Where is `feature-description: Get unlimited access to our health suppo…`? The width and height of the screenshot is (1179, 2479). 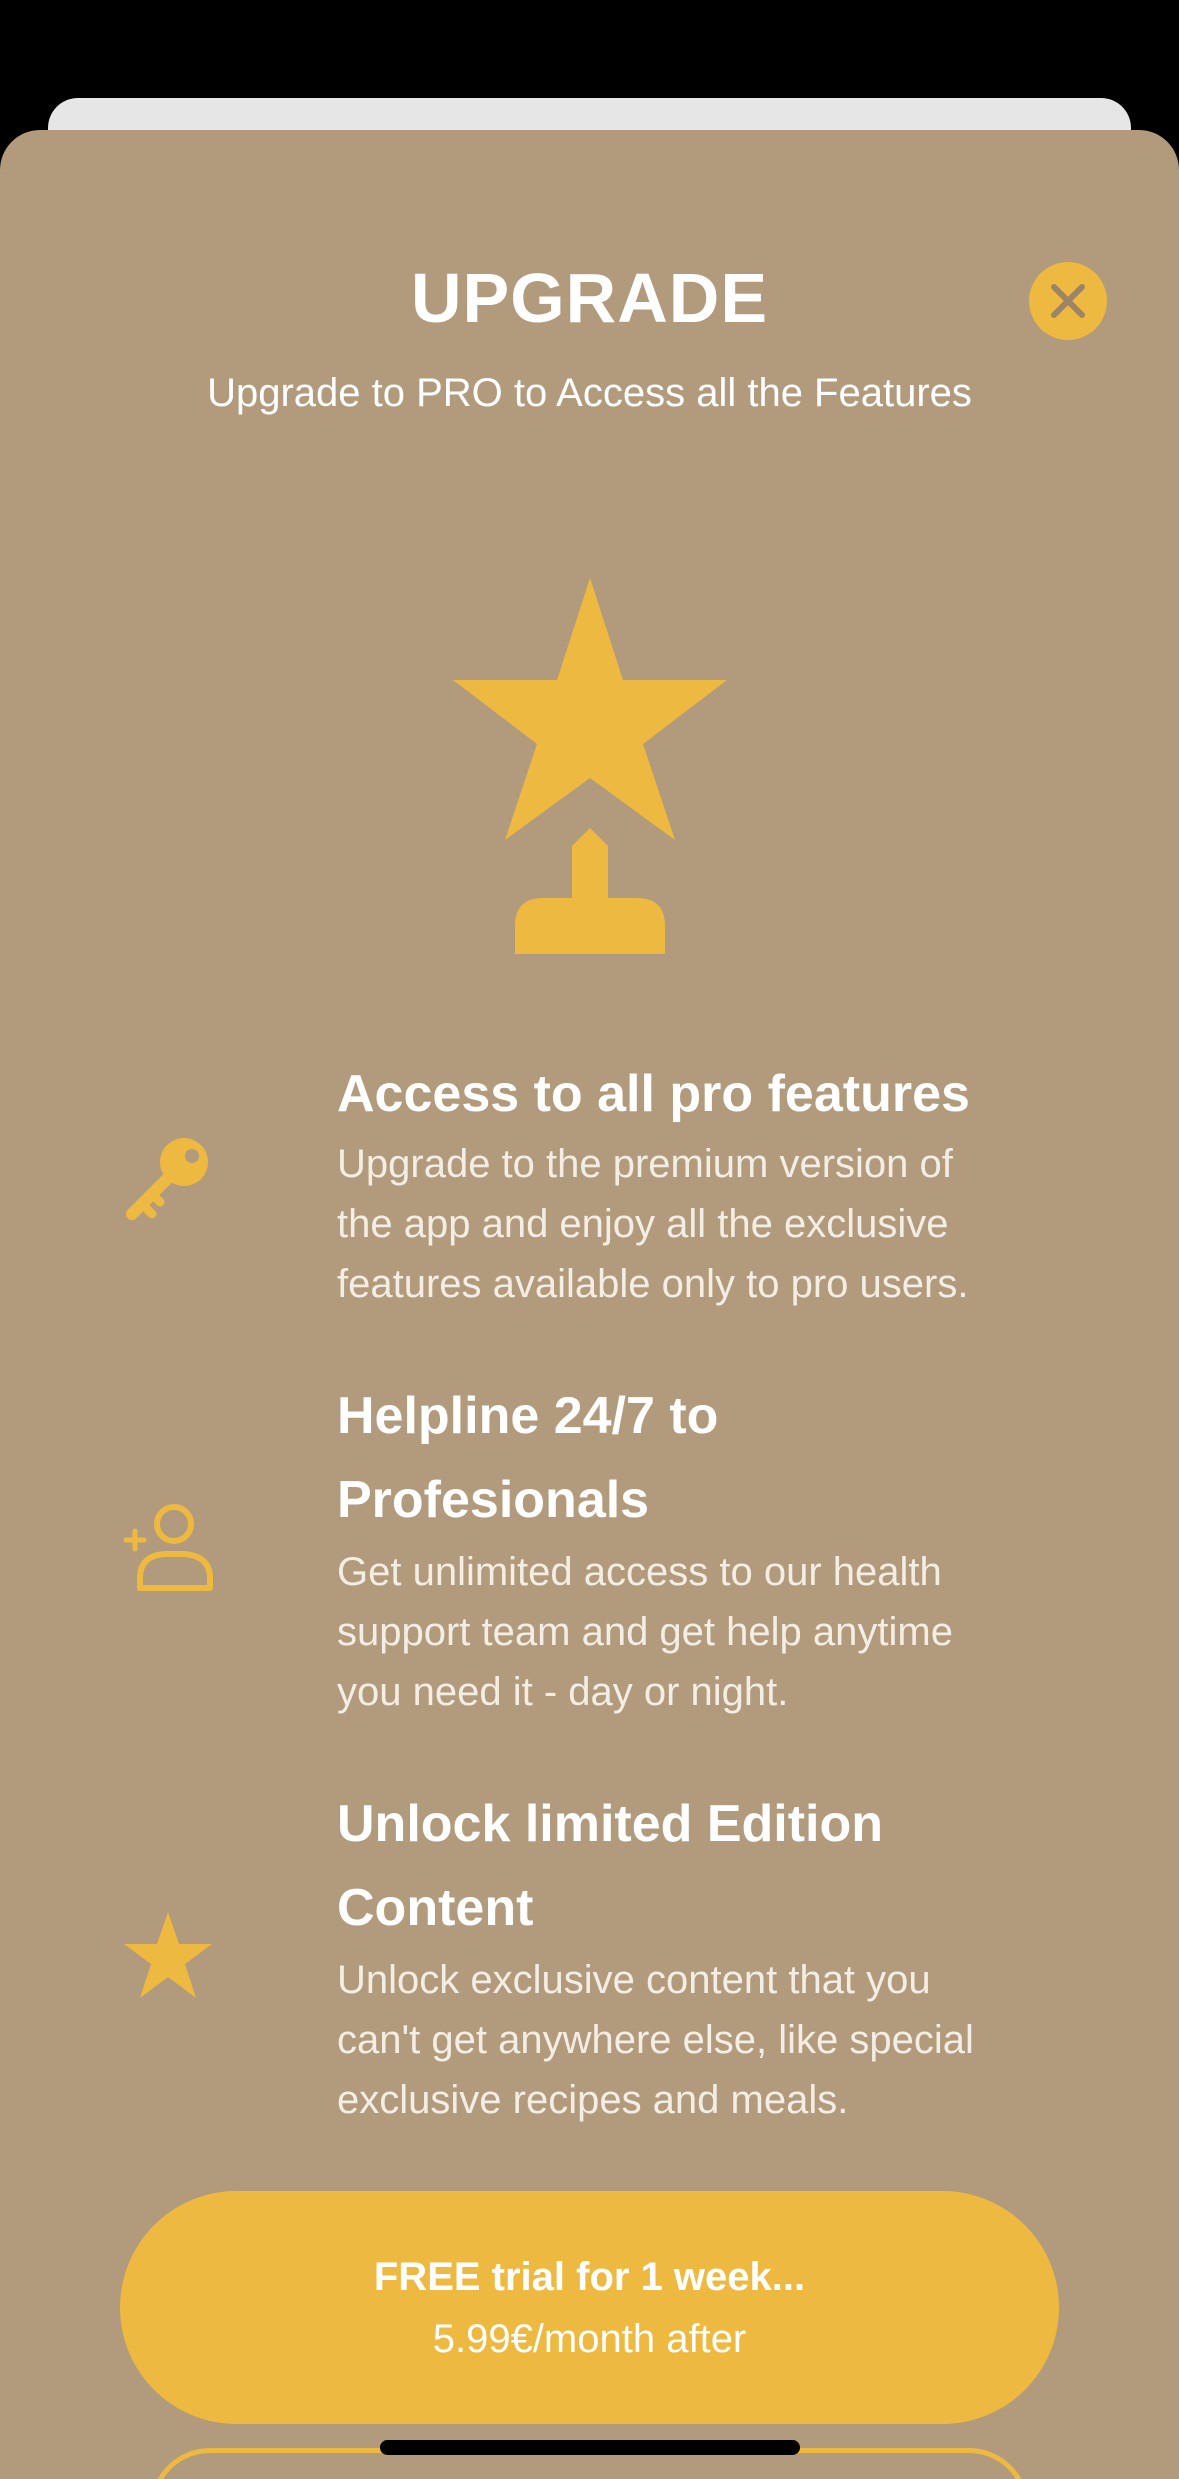
feature-description: Get unlimited access to our health suppo… is located at coordinates (645, 1632).